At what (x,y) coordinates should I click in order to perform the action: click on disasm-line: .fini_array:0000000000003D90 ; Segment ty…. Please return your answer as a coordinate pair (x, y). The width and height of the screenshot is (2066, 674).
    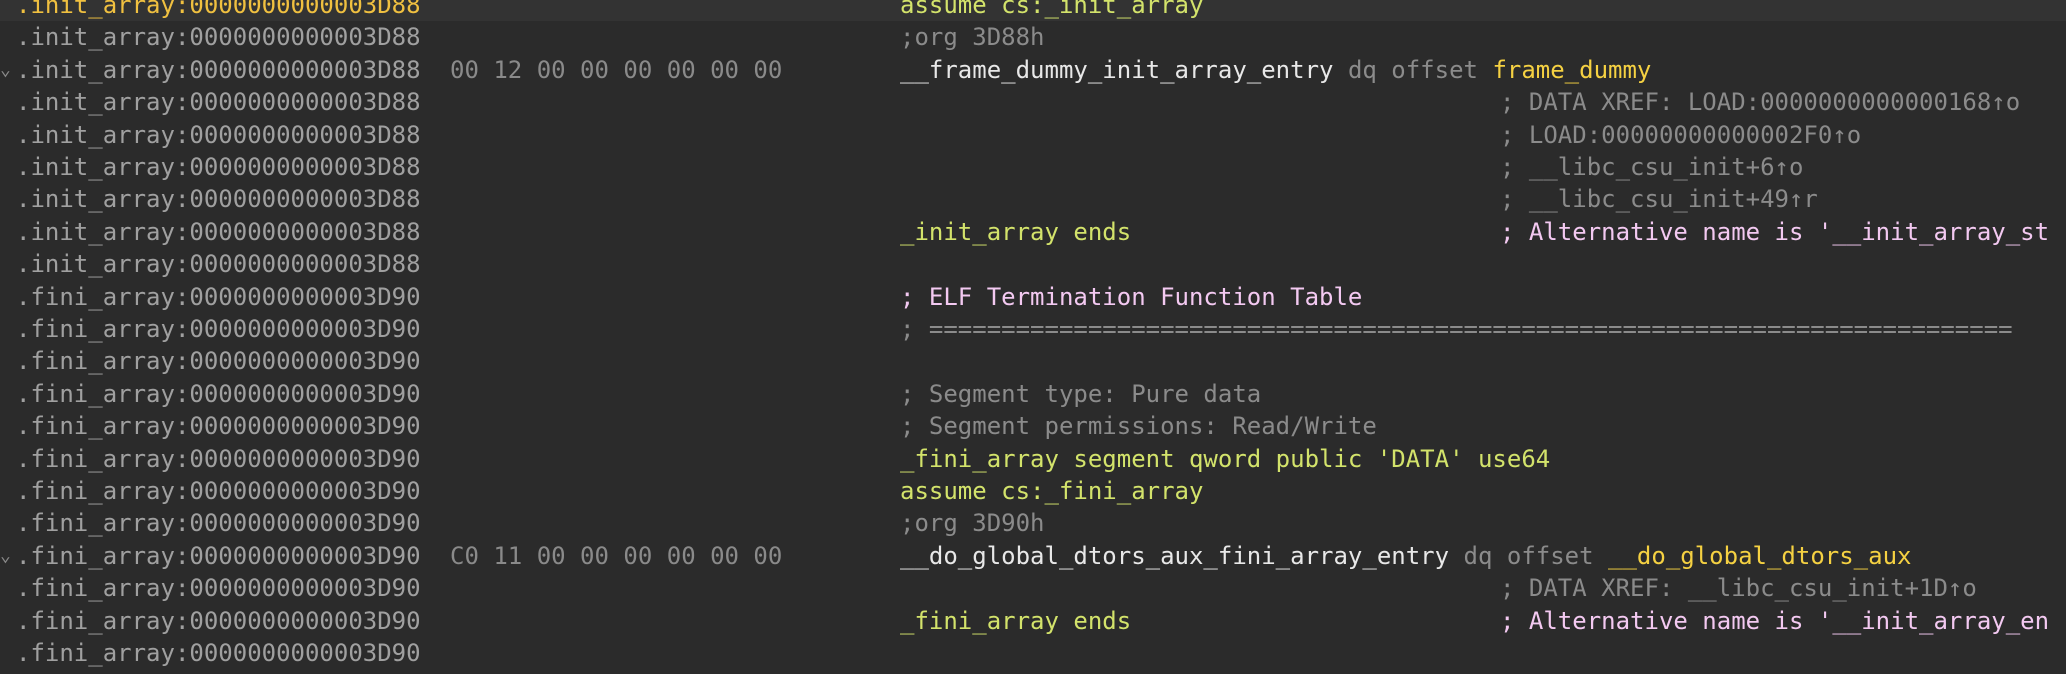
    Looking at the image, I should click on (1033, 394).